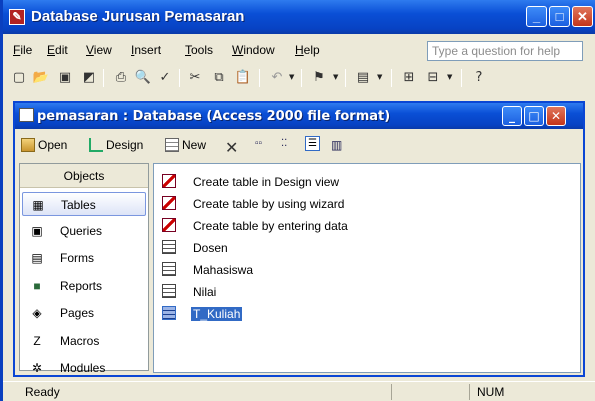 This screenshot has height=401, width=595. I want to click on menu-tools: Tools, so click(199, 50).